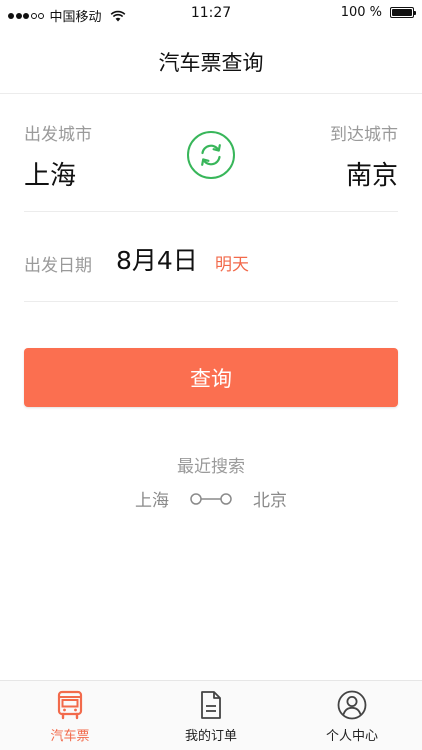 Image resolution: width=422 pixels, height=750 pixels. I want to click on tab-bar: 汽车票 我的订单 个人中心, so click(211, 715).